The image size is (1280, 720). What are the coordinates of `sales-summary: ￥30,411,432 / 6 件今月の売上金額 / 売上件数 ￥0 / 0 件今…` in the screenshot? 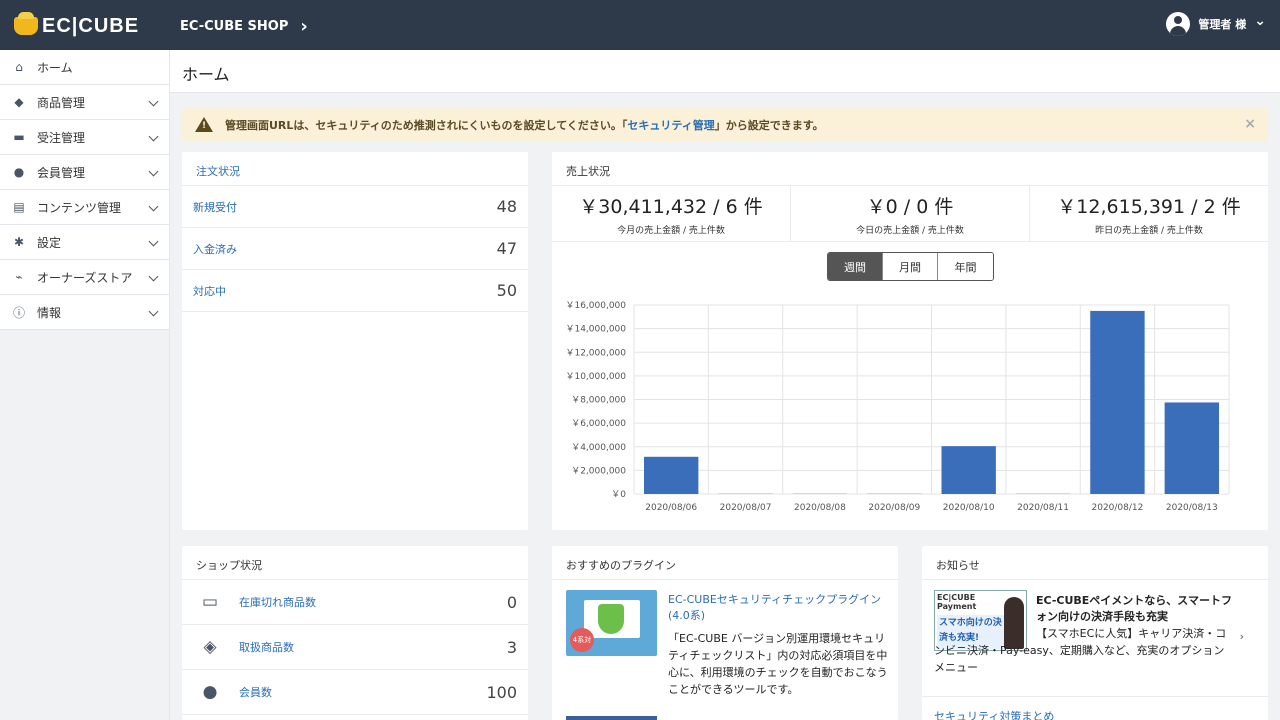 It's located at (910, 214).